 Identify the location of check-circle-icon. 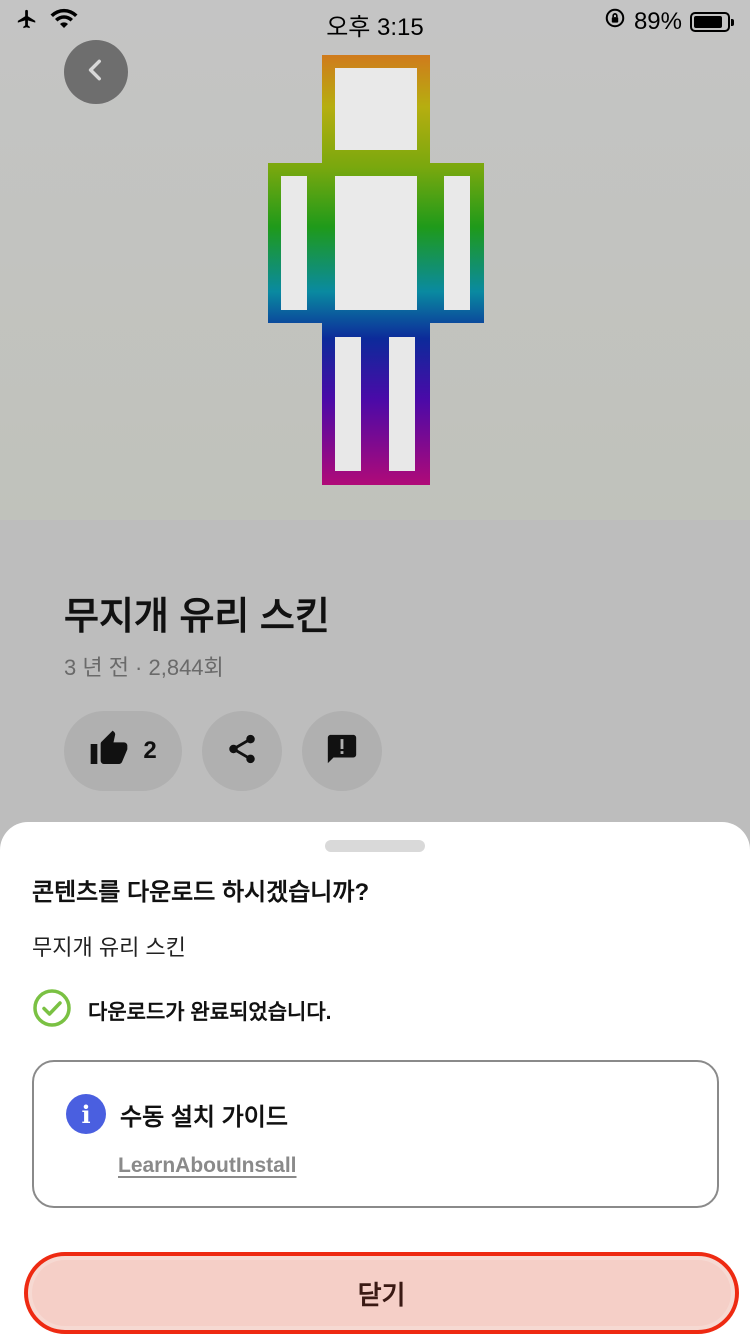
(52, 1010).